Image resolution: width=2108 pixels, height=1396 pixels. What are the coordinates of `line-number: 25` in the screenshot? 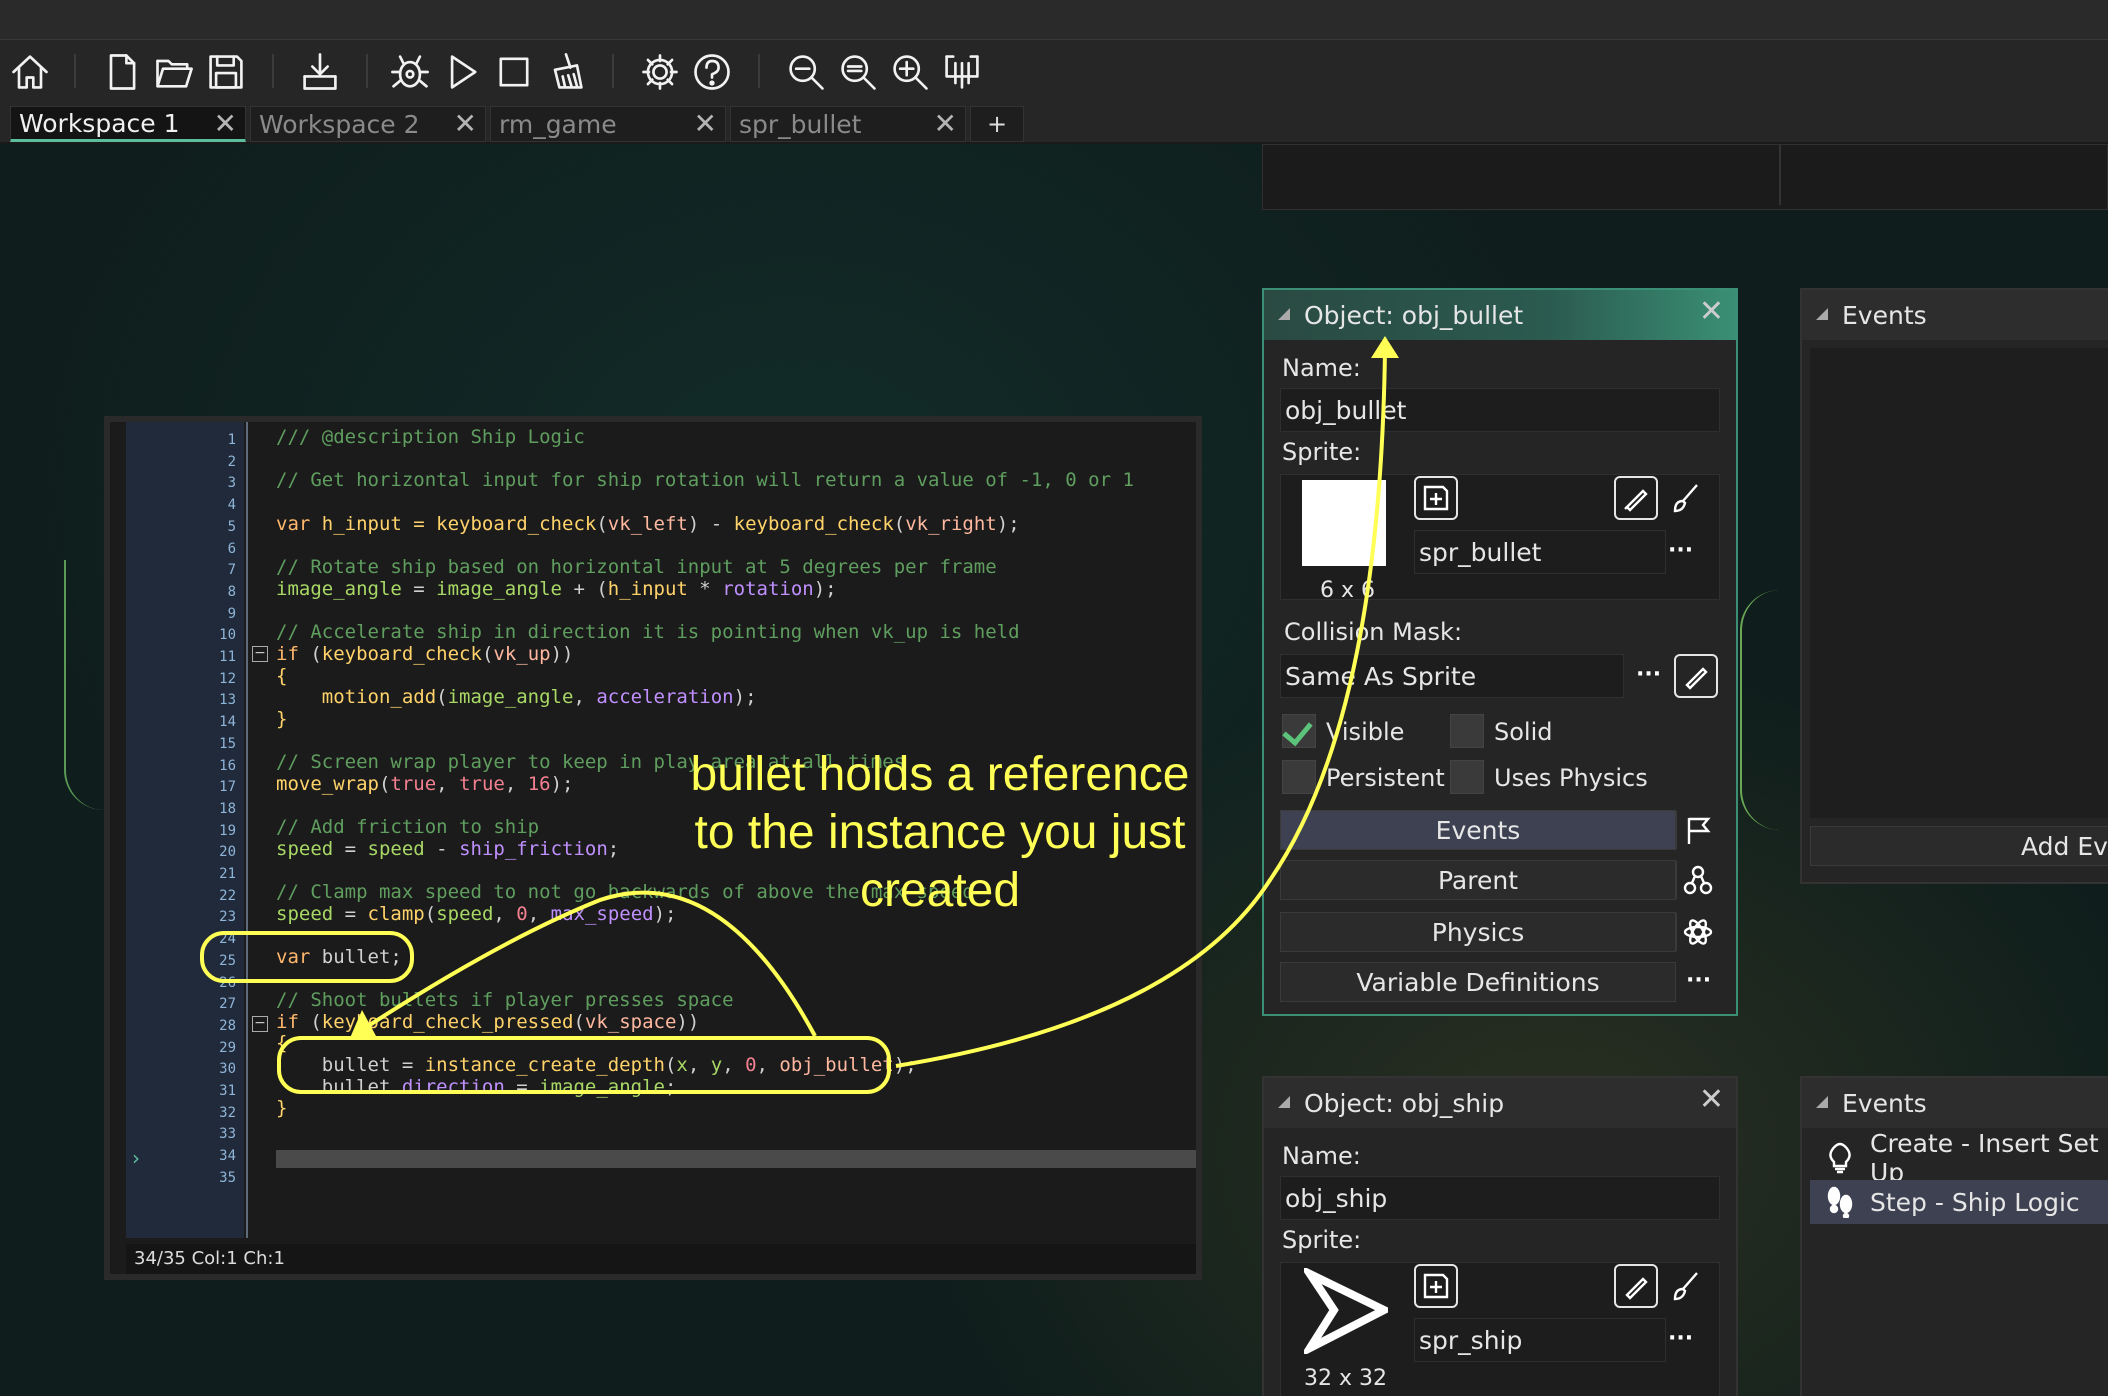 It's located at (227, 960).